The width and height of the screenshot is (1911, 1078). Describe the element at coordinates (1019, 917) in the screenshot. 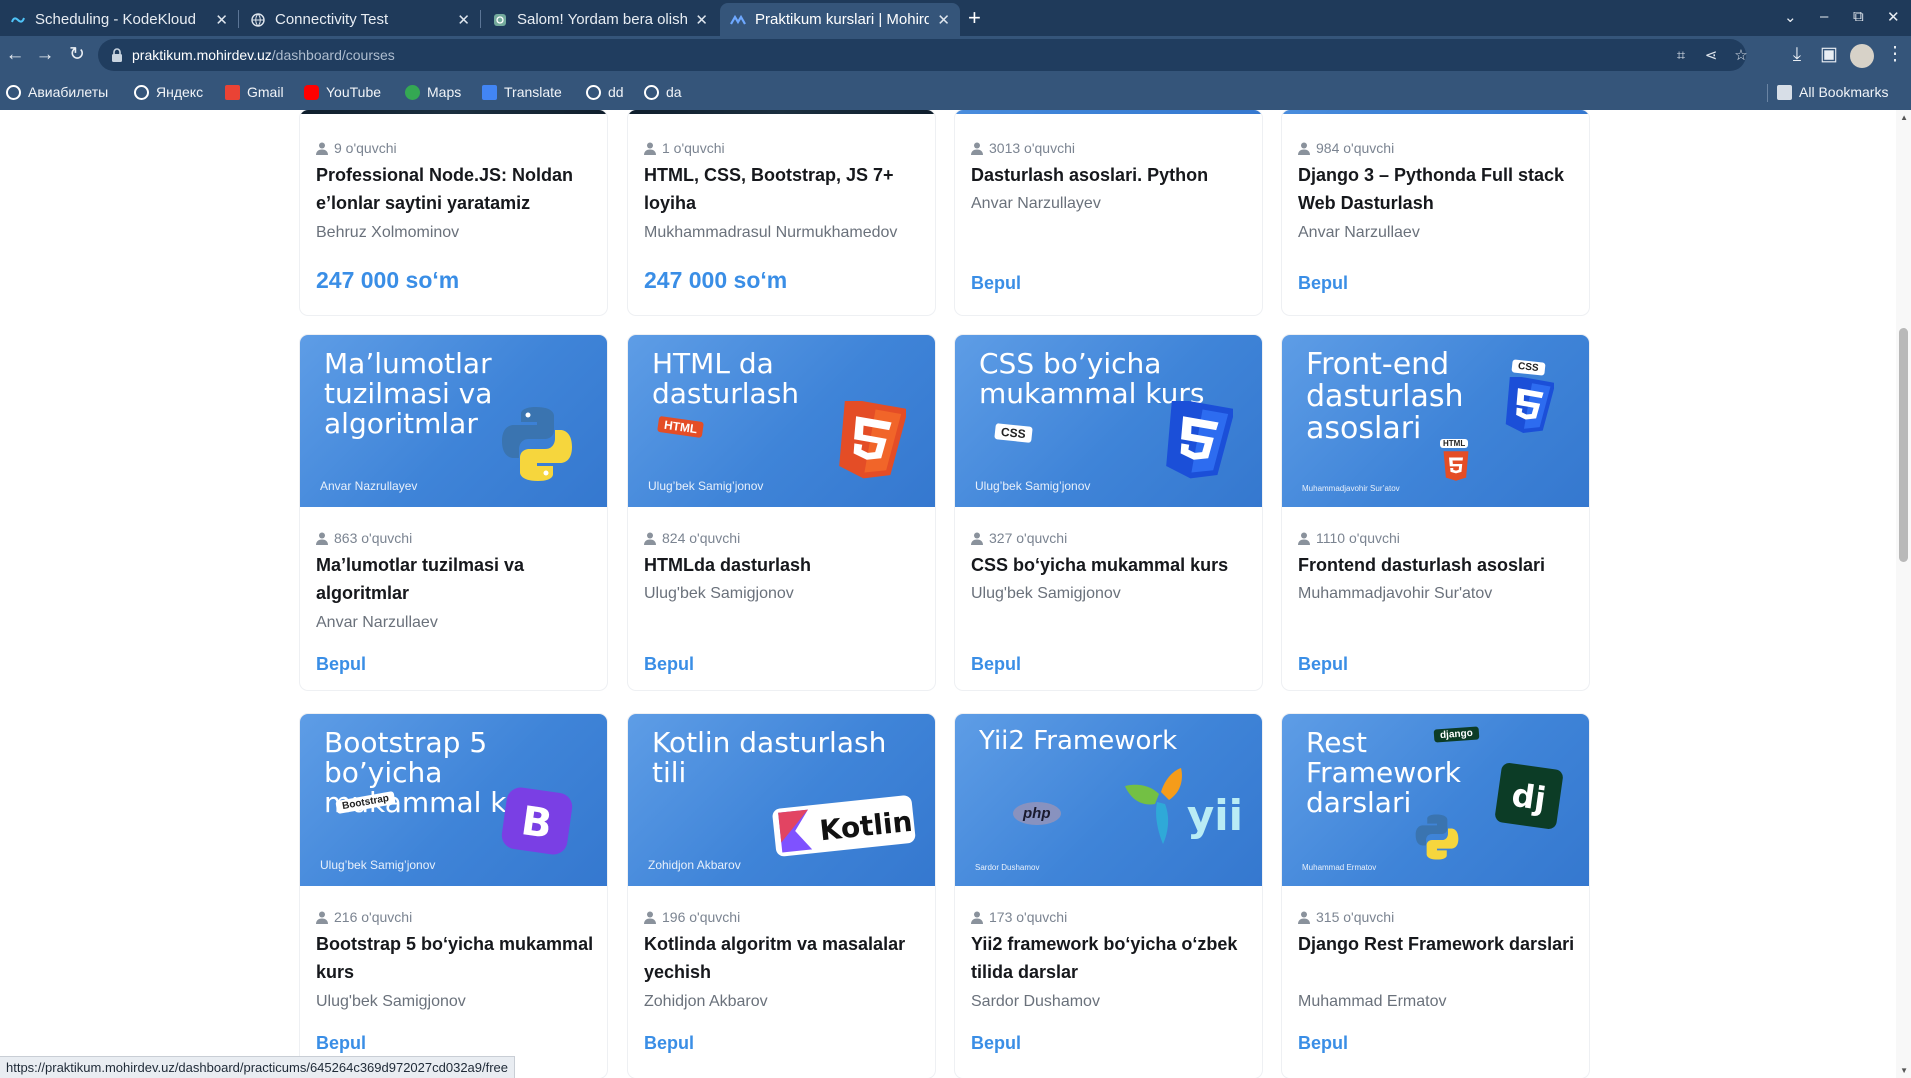

I see `student-count: 173 o'quvchi` at that location.